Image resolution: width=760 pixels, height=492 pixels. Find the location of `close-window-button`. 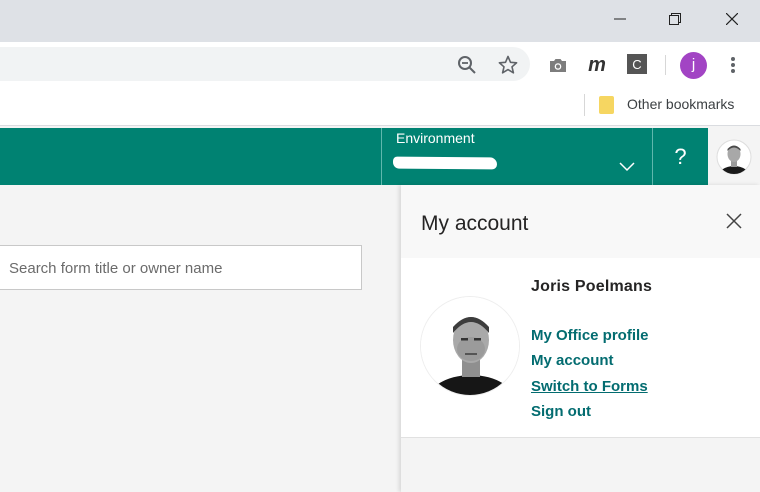

close-window-button is located at coordinates (732, 19).